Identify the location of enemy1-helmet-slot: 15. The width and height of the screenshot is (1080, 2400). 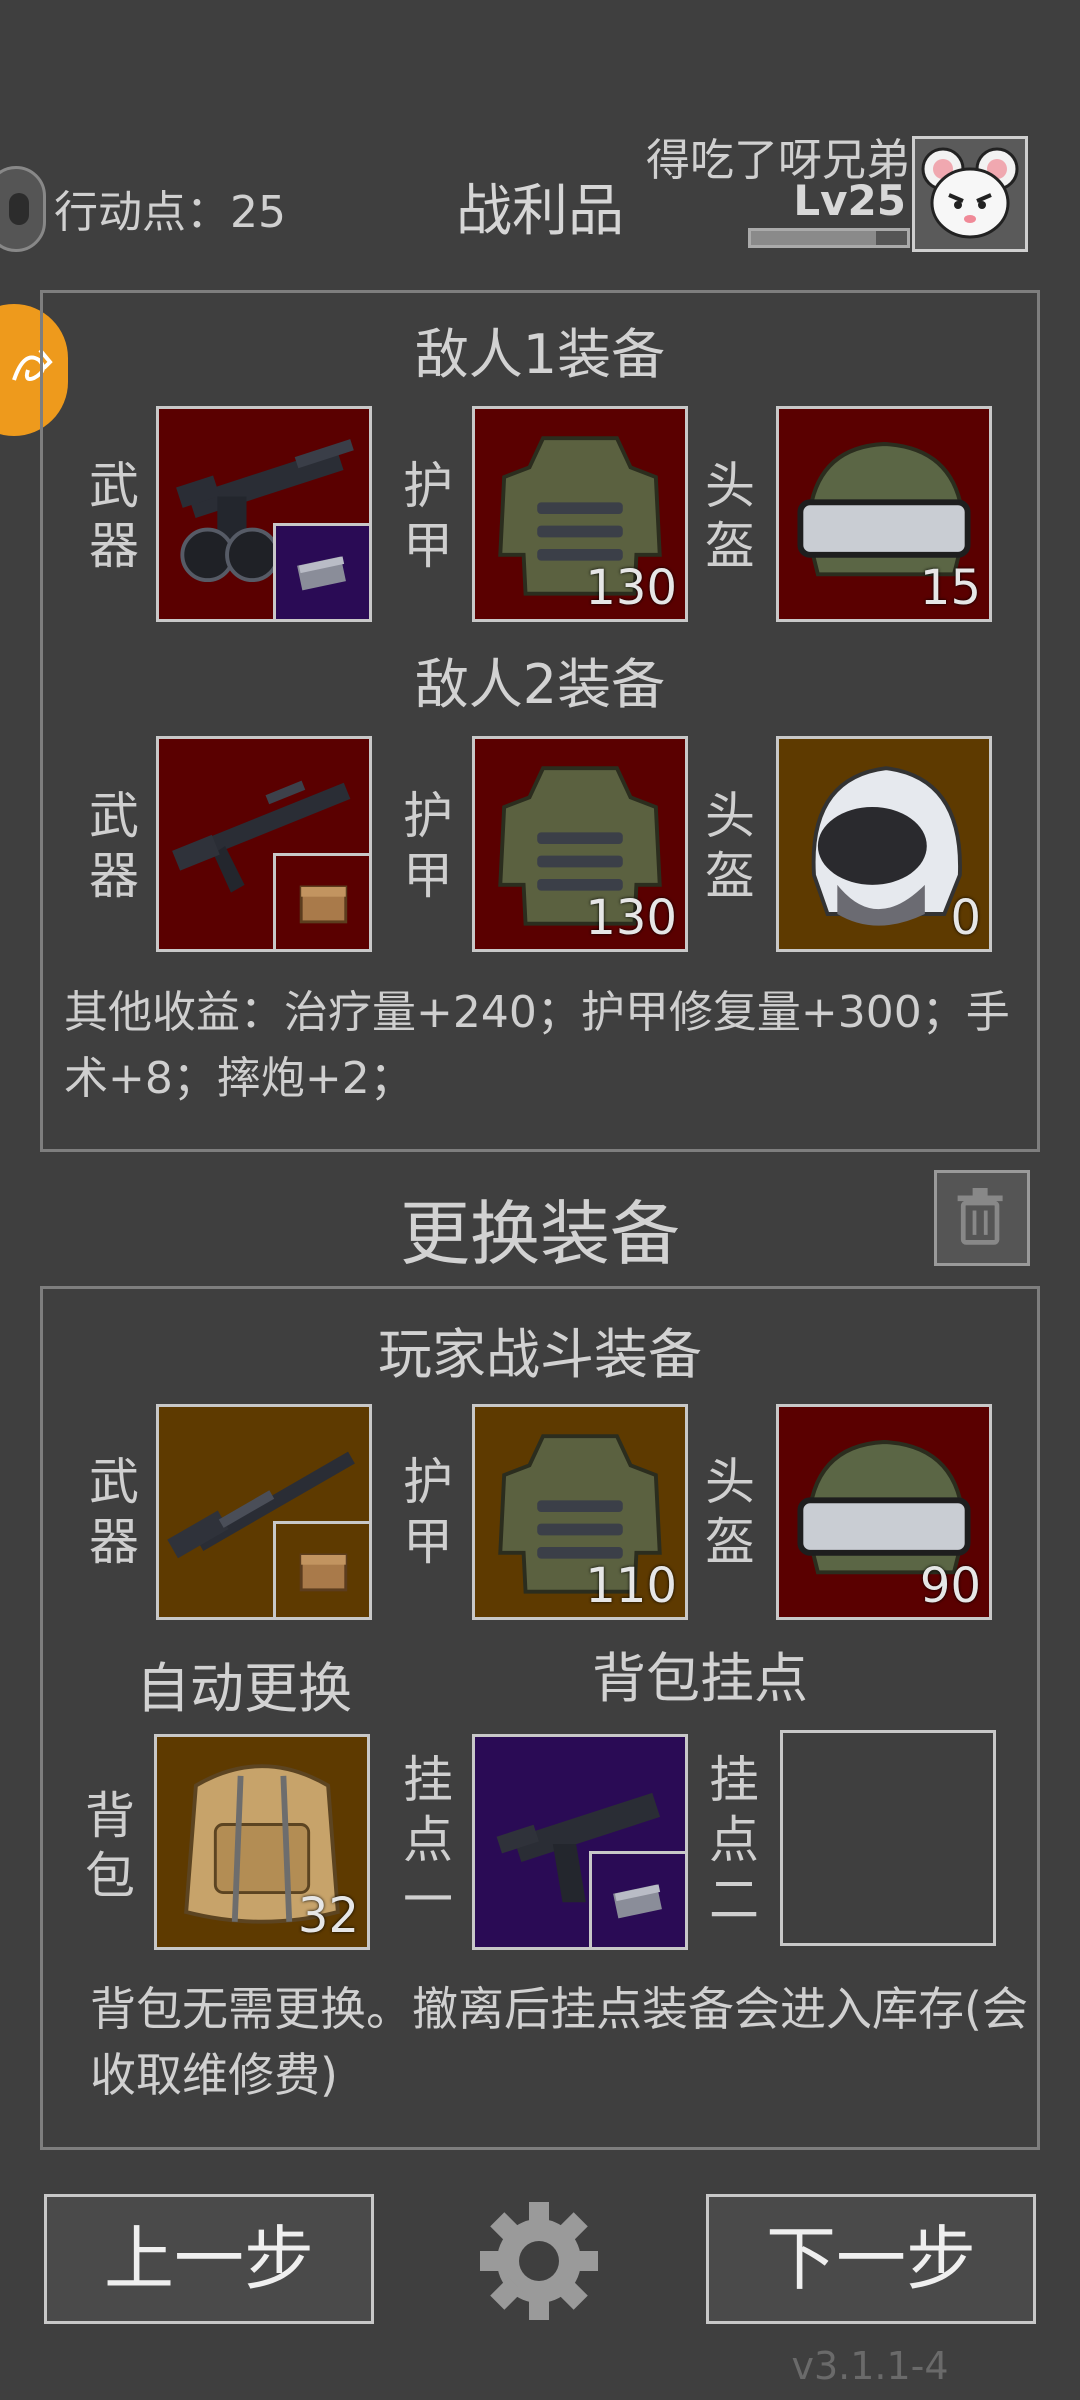
(884, 514).